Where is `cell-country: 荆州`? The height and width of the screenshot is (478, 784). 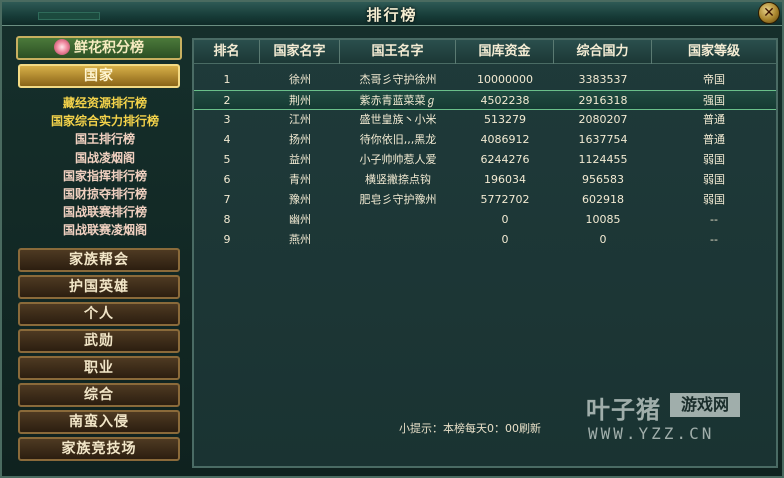
cell-country: 荆州 is located at coordinates (300, 100).